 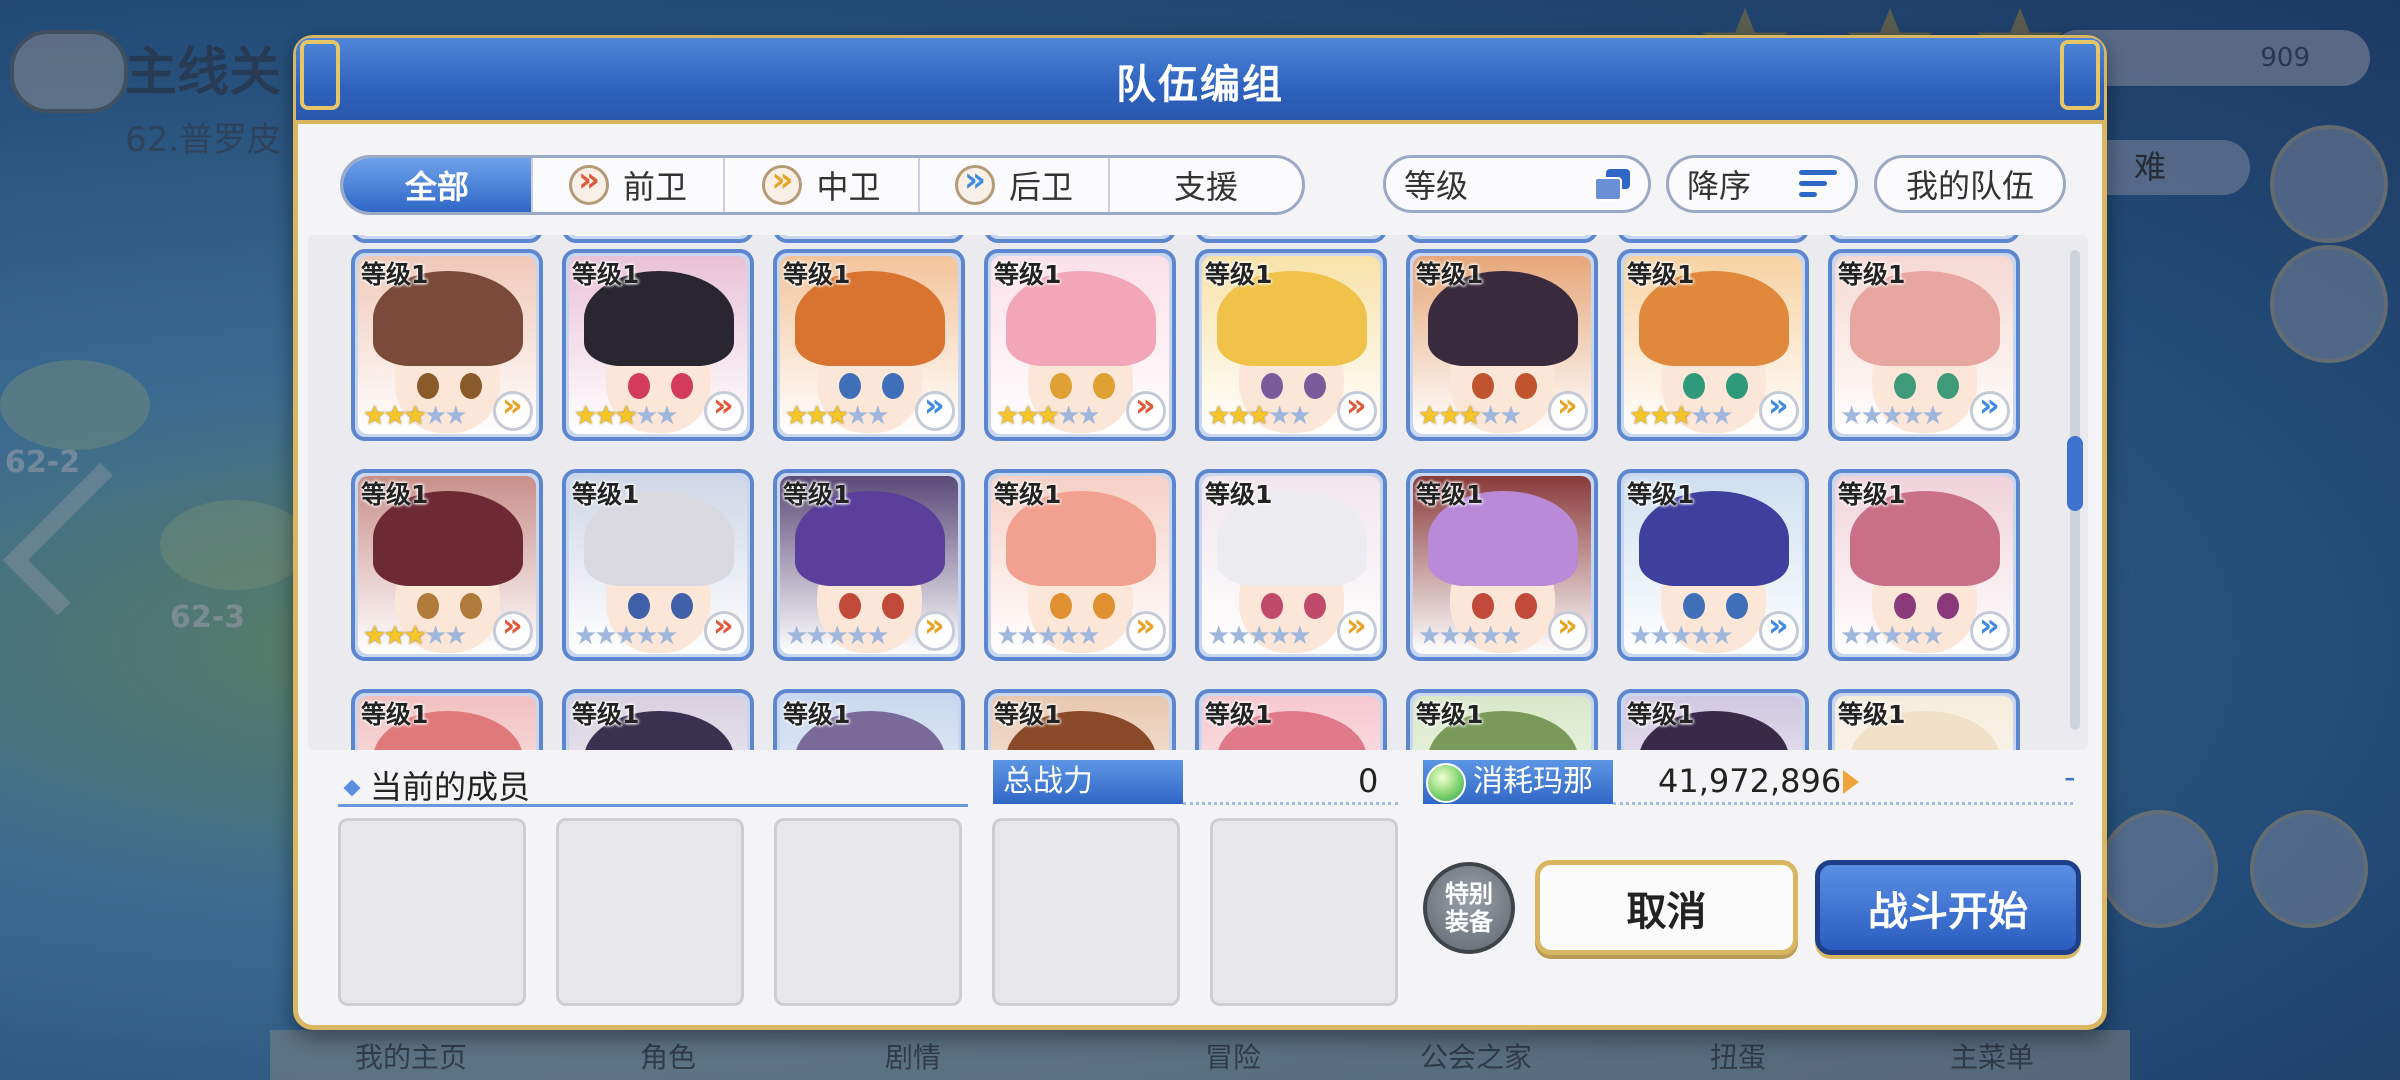 What do you see at coordinates (822, 185) in the screenshot?
I see `tab-mid: 中卫` at bounding box center [822, 185].